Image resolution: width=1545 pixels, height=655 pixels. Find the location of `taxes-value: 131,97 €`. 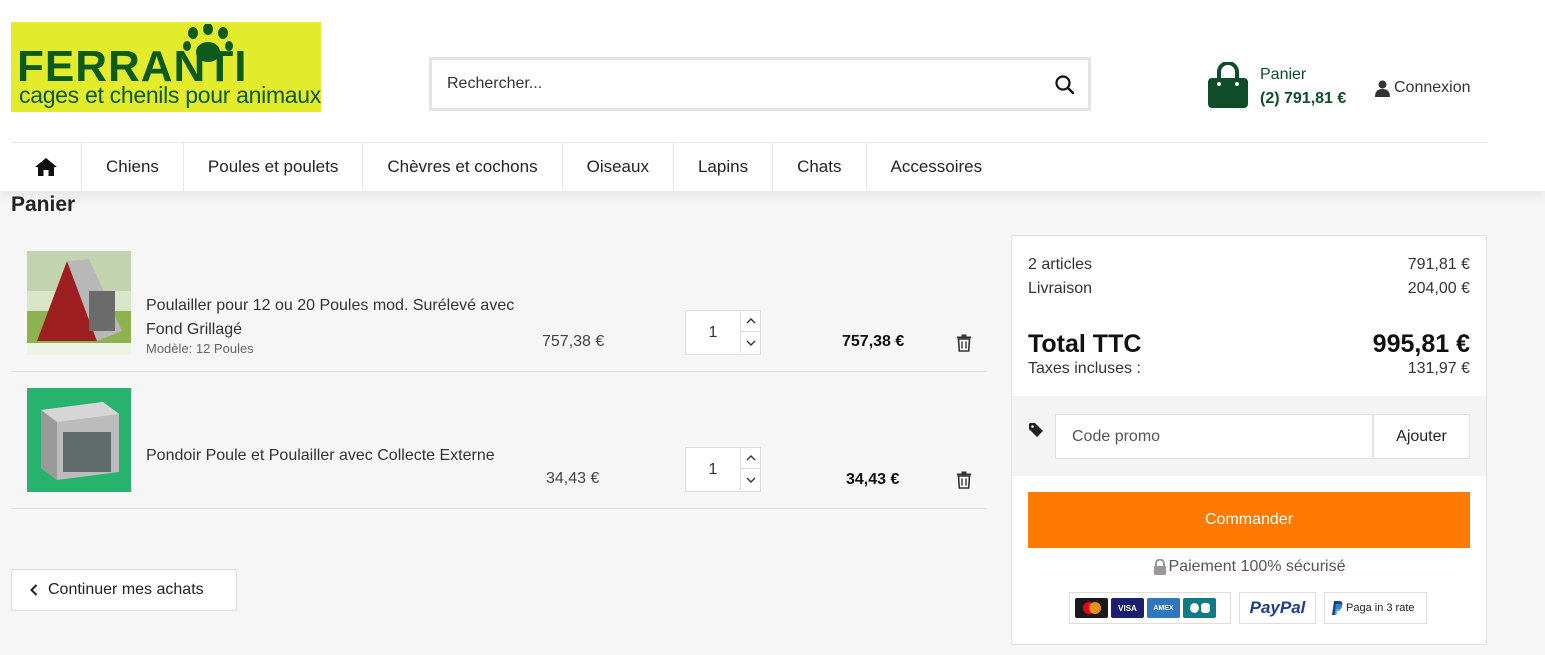

taxes-value: 131,97 € is located at coordinates (1438, 368).